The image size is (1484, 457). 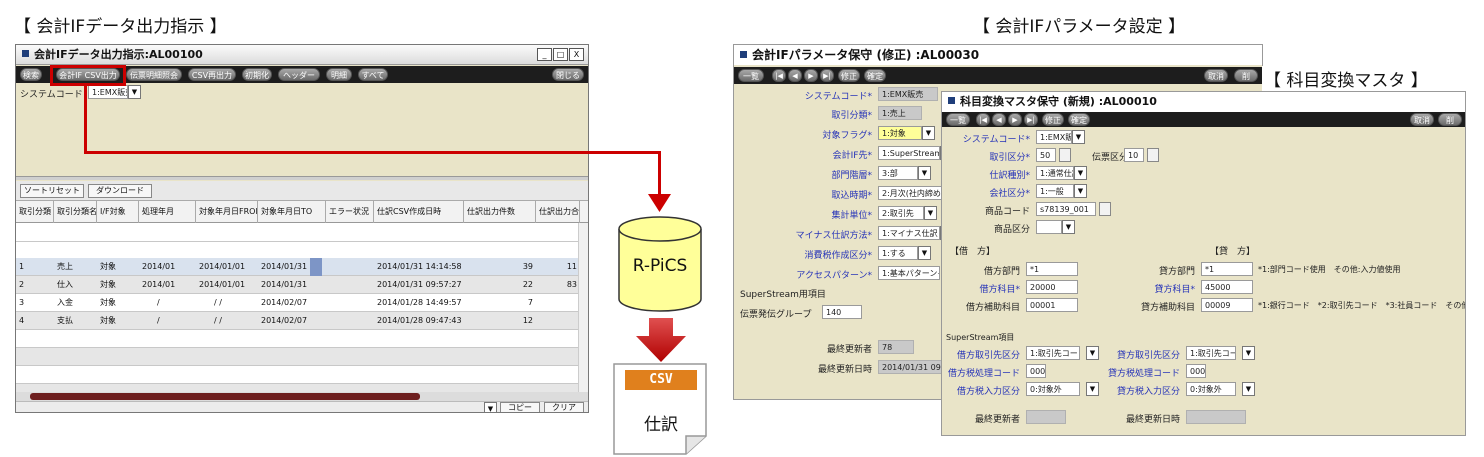 I want to click on trade-class-input: 50, so click(x=1046, y=155).